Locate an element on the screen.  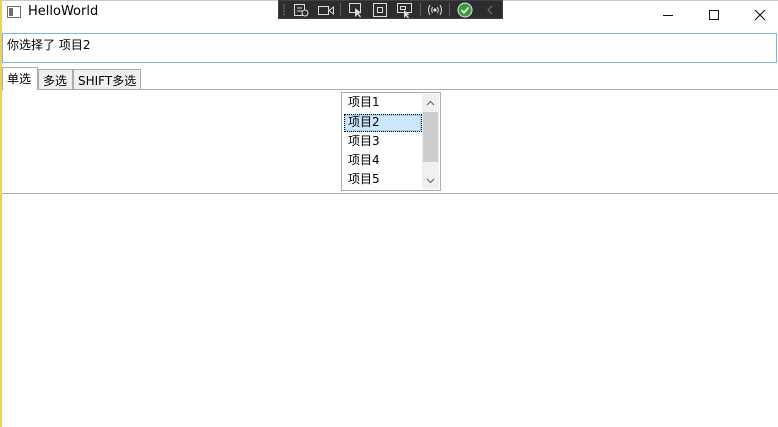
window-title: HelloWorld is located at coordinates (63, 11).